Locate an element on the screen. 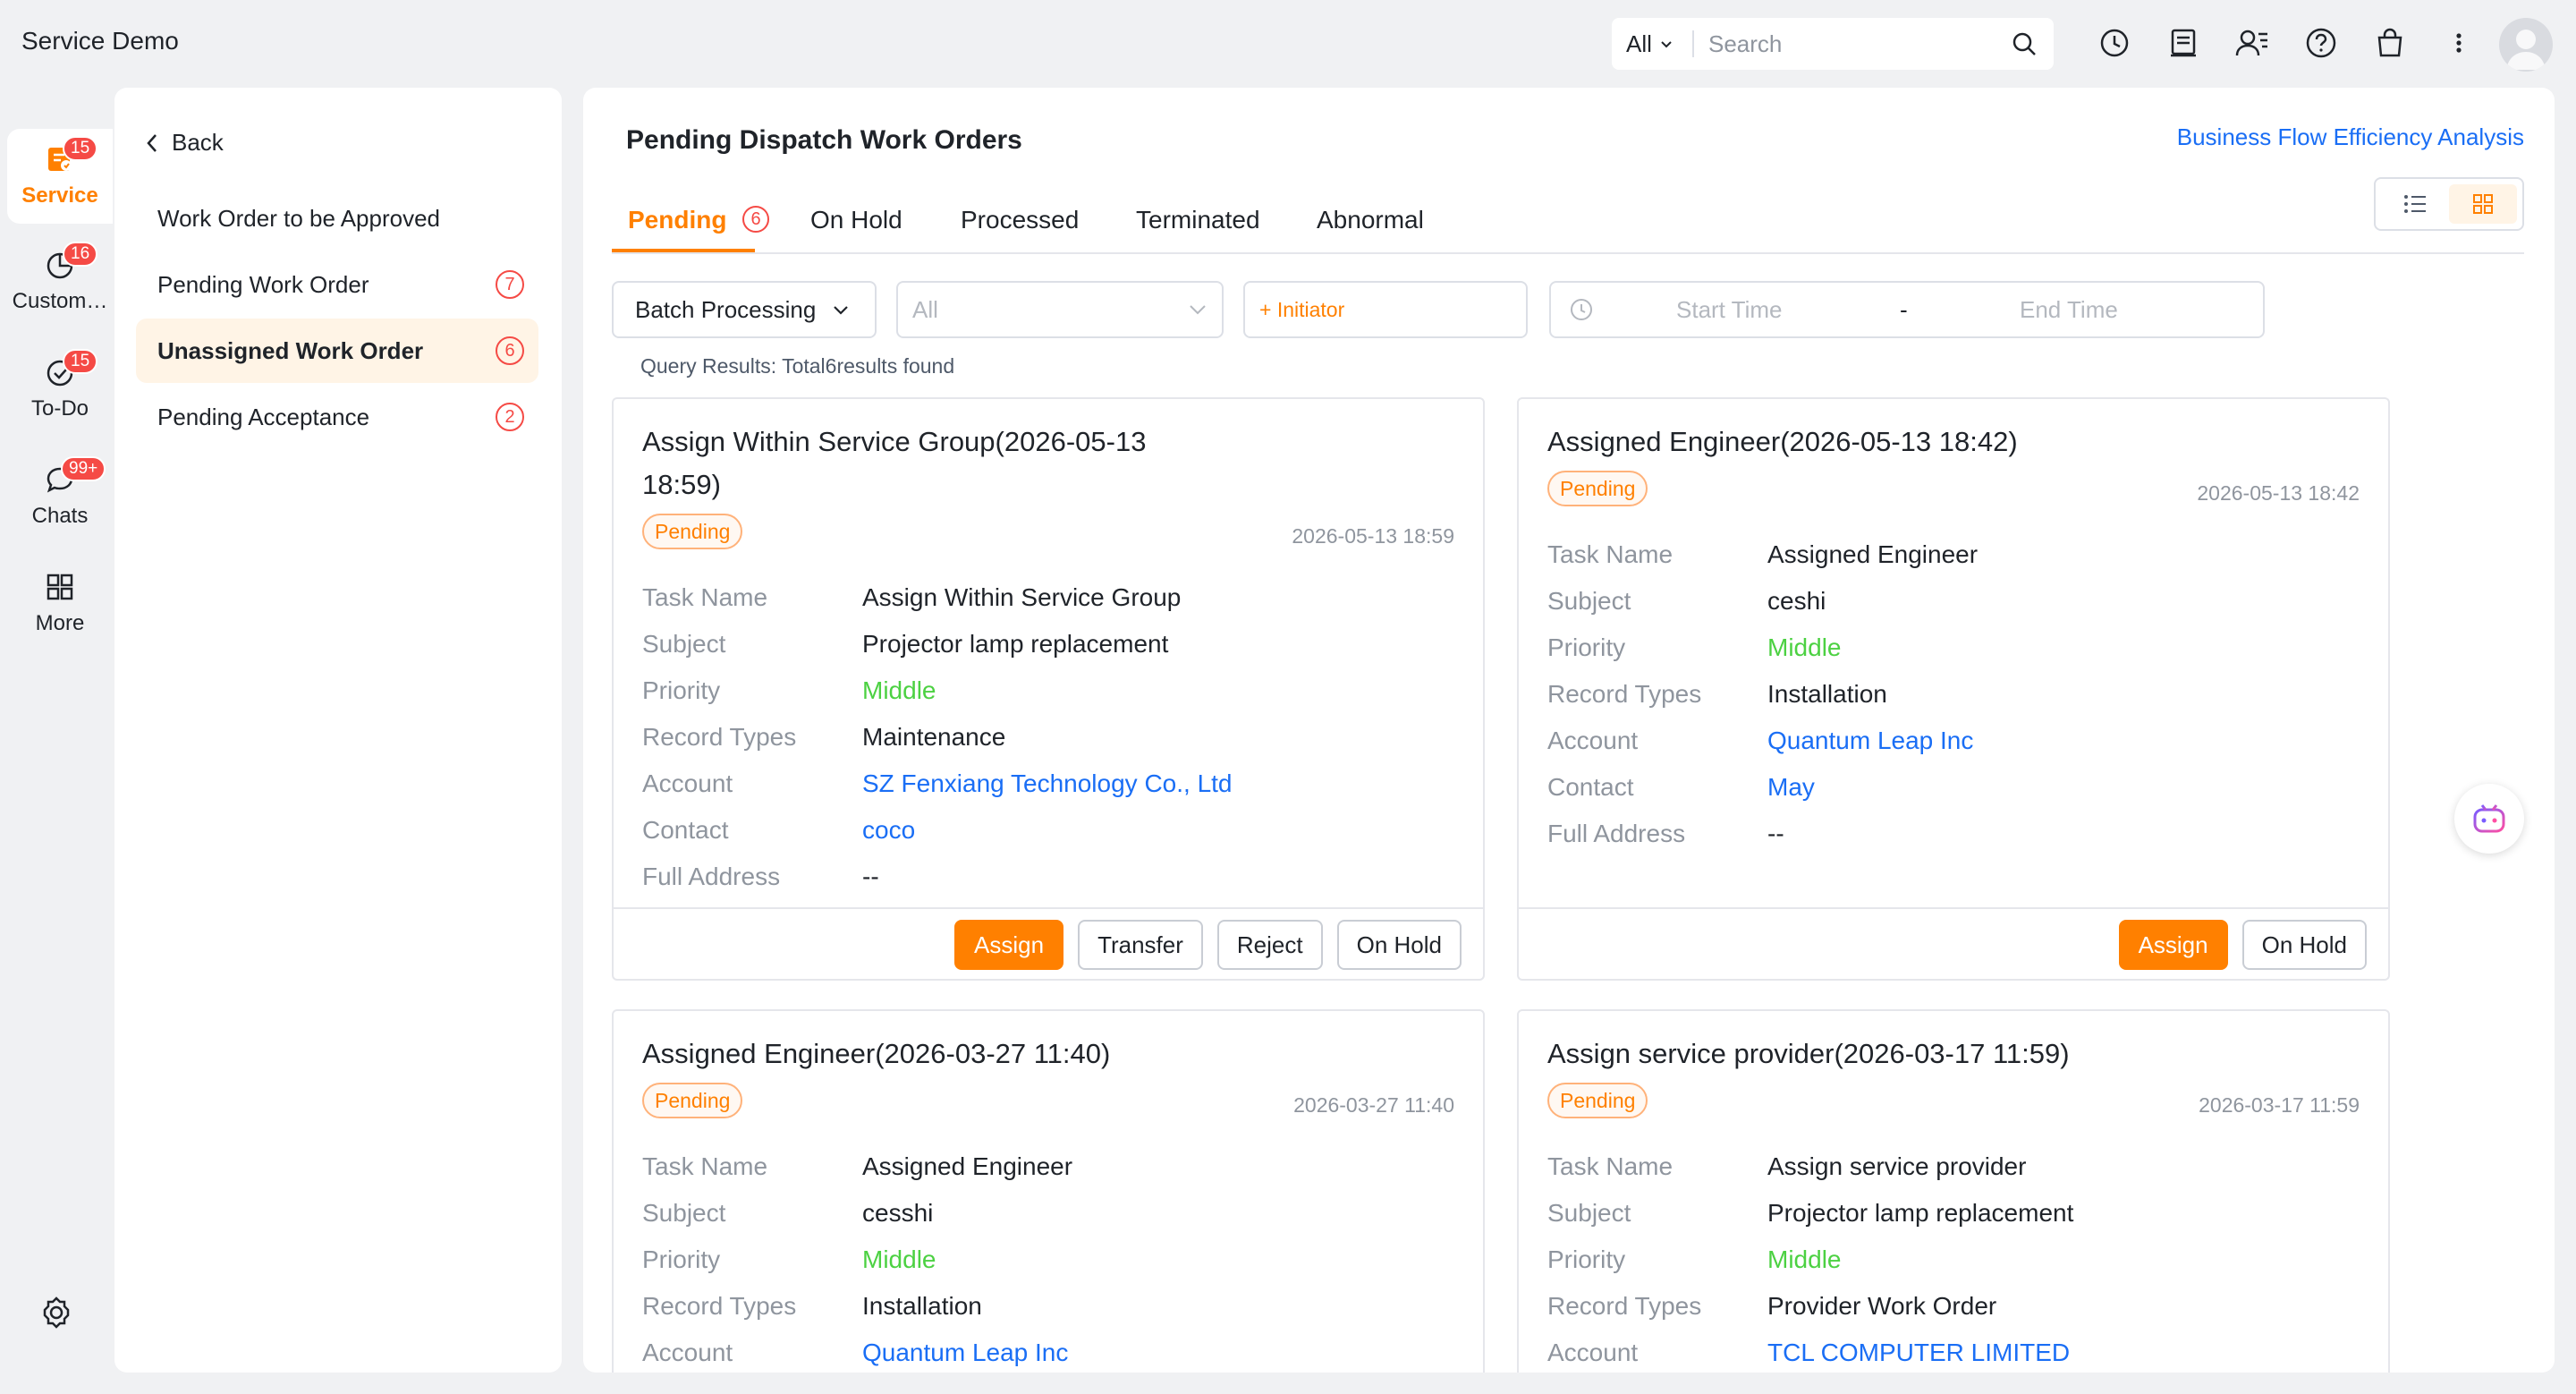 The image size is (2576, 1394). tab-abnormal: Abnormal is located at coordinates (1370, 220).